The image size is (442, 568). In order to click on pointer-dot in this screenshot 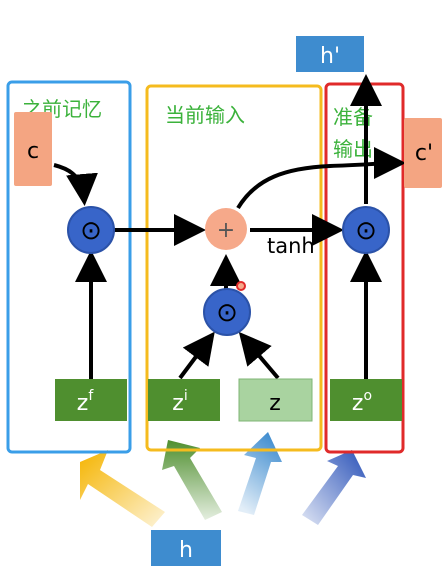, I will do `click(241, 286)`.